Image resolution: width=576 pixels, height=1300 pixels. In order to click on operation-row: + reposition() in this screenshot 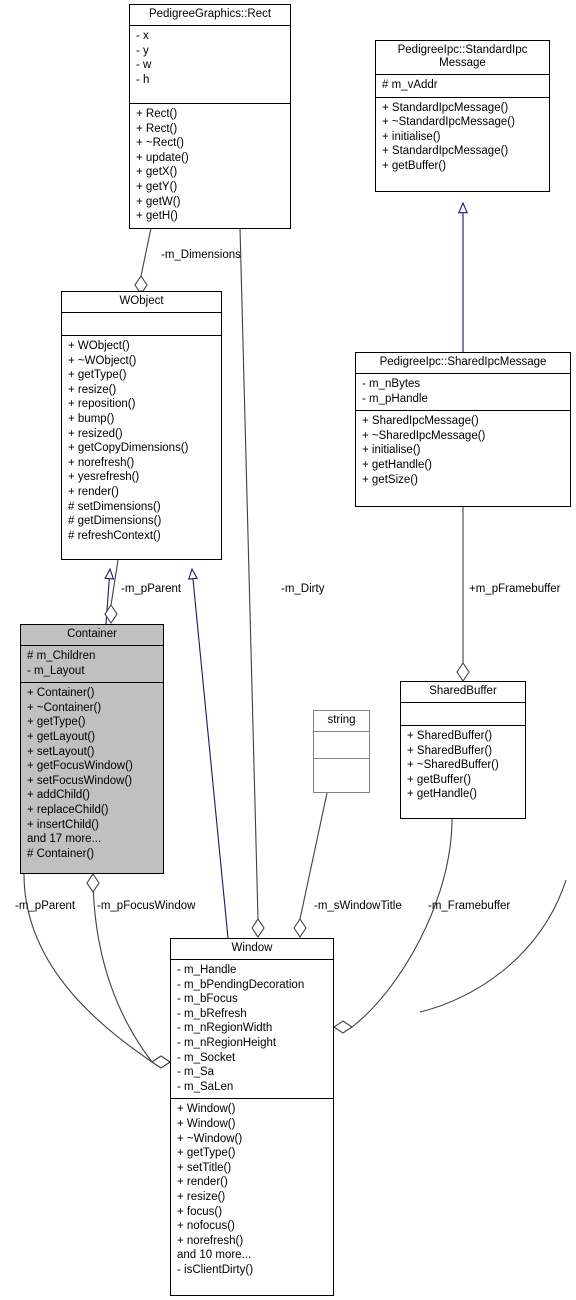, I will do `click(102, 404)`.